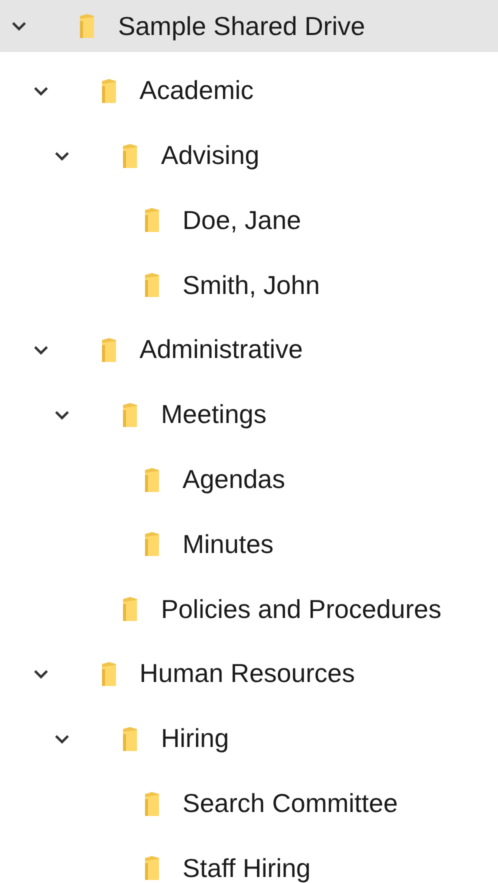 The height and width of the screenshot is (883, 498). I want to click on tree-item: Hiring, so click(249, 738).